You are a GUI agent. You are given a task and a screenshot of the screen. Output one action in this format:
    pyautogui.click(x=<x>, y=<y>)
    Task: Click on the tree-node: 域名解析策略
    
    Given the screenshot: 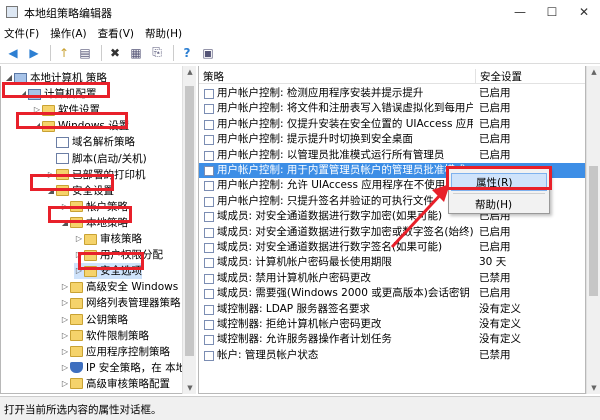 What is the action you would take?
    pyautogui.click(x=90, y=142)
    